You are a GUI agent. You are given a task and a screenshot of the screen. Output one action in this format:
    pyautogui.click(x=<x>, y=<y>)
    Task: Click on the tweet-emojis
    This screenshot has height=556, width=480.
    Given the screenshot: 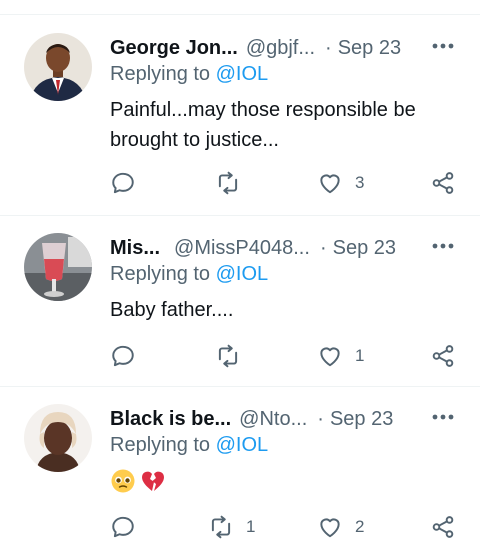 What is the action you would take?
    pyautogui.click(x=138, y=481)
    